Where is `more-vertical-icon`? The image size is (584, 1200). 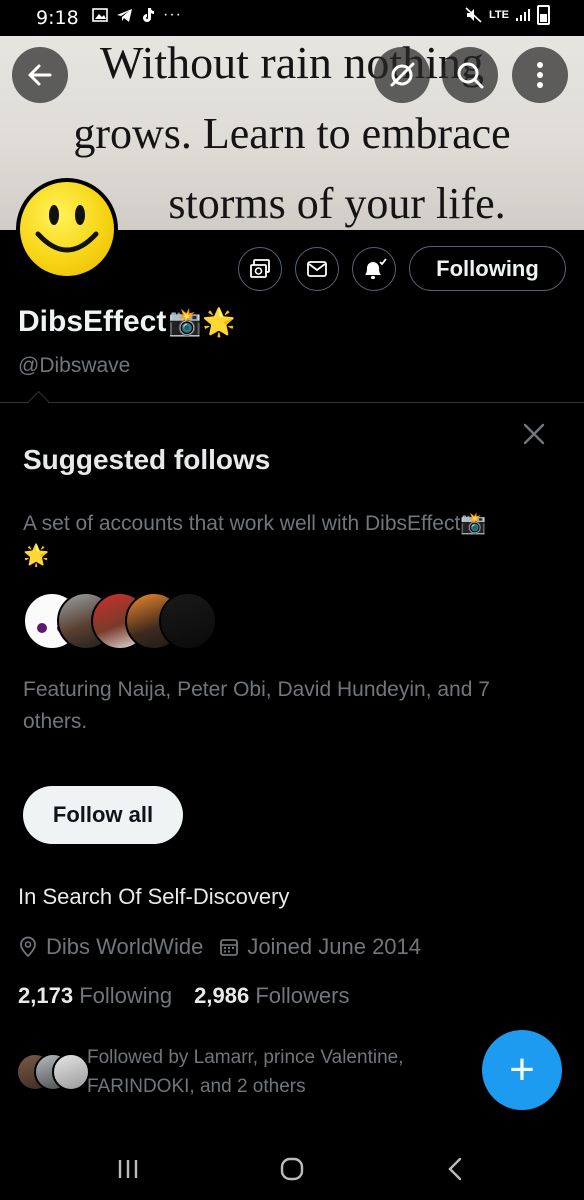 more-vertical-icon is located at coordinates (540, 75).